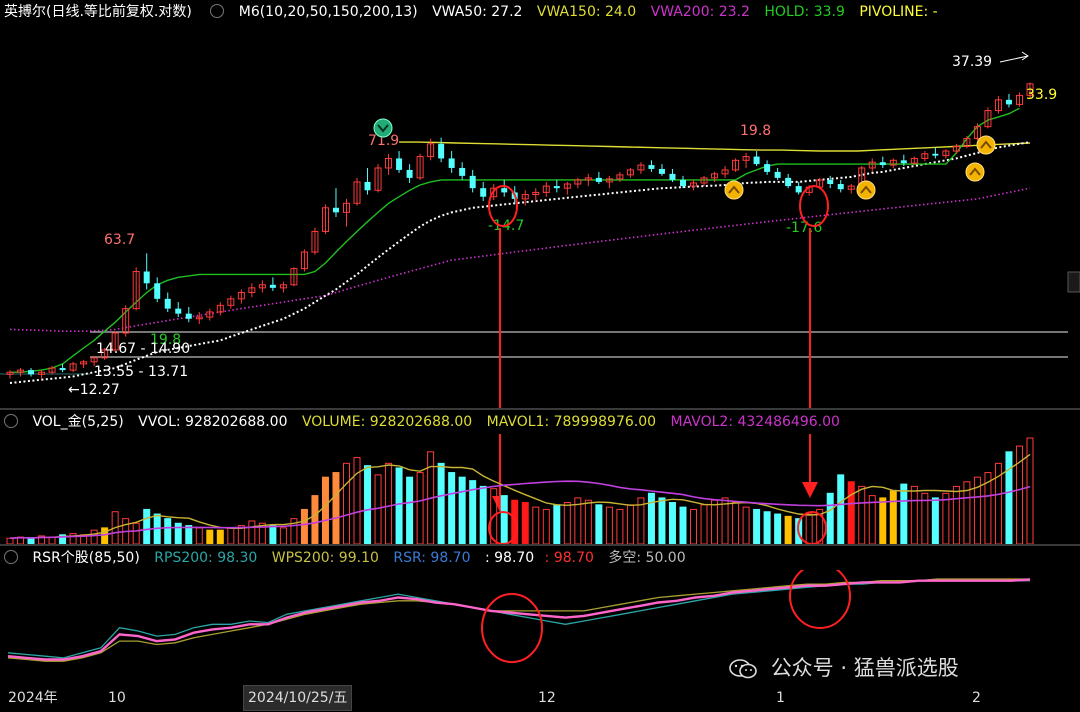  What do you see at coordinates (141, 372) in the screenshot?
I see `price-label: 13.55 - 13.71` at bounding box center [141, 372].